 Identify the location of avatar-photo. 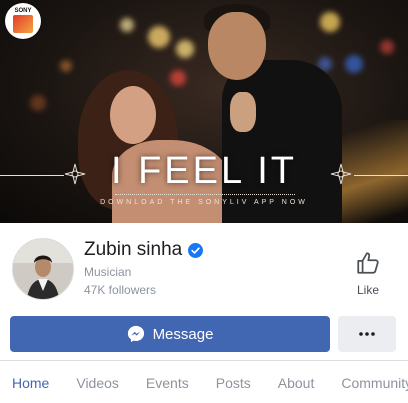
(43, 269).